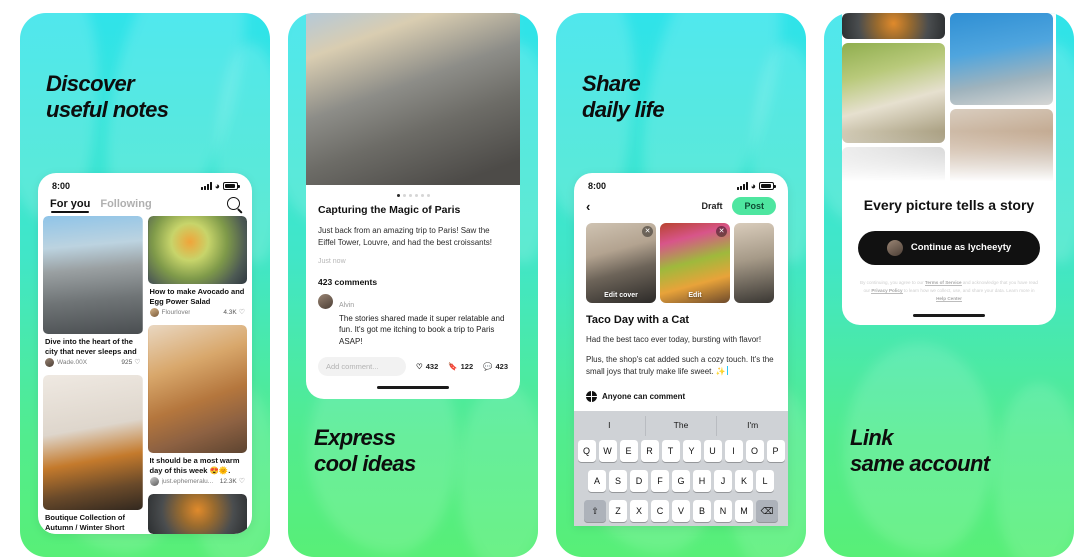 The width and height of the screenshot is (1080, 557). I want to click on feed-card-likes: 4.3K ♡, so click(234, 312).